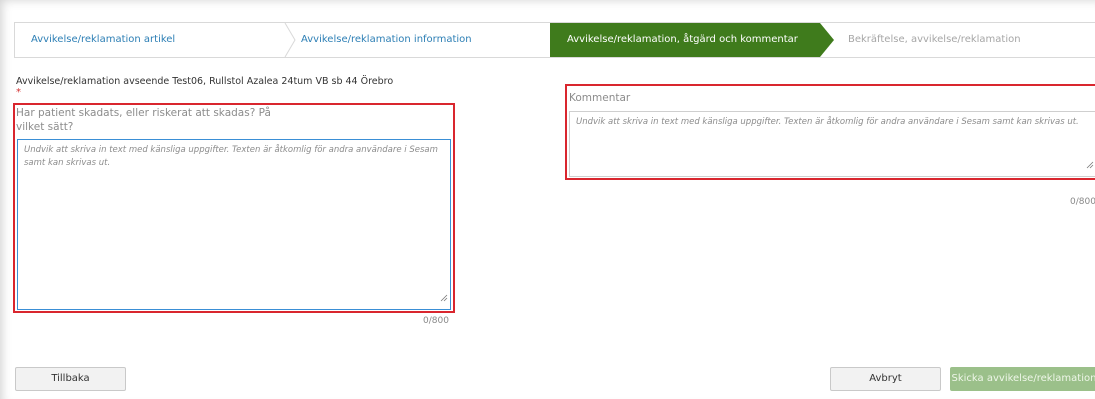 The width and height of the screenshot is (1095, 399). What do you see at coordinates (1022, 379) in the screenshot?
I see `submit-deviation-button: Skicka avvikelse/reklamation` at bounding box center [1022, 379].